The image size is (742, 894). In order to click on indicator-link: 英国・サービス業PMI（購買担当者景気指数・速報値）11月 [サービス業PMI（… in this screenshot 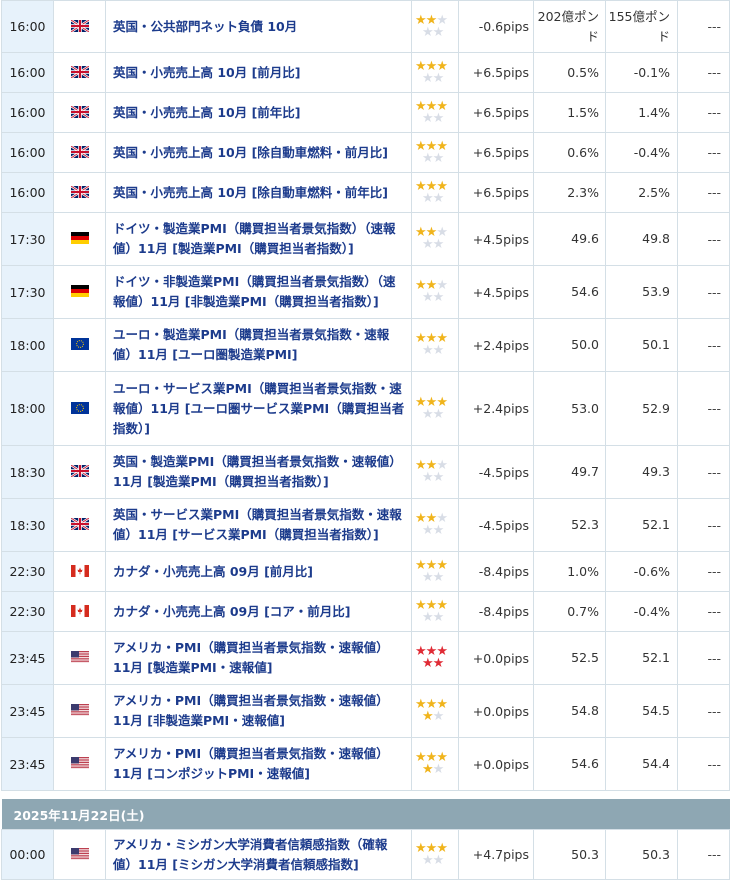, I will do `click(258, 525)`.